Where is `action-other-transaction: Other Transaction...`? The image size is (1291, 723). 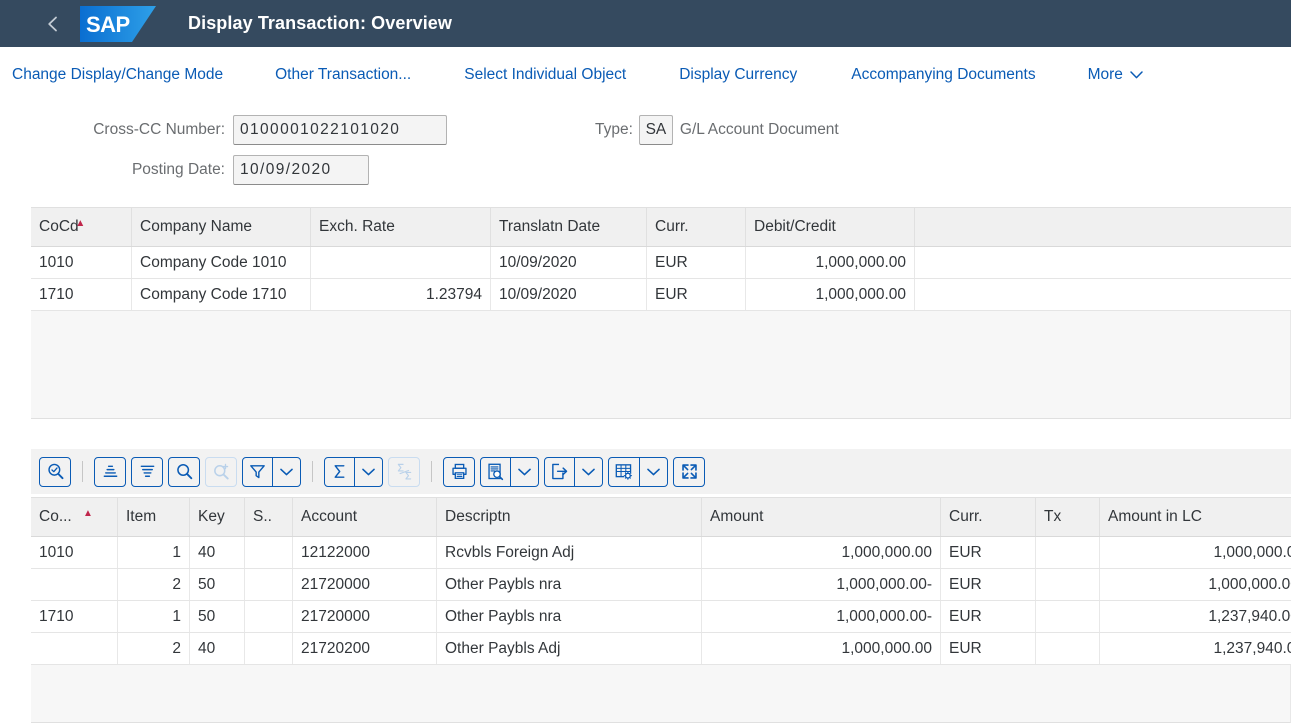
action-other-transaction: Other Transaction... is located at coordinates (343, 75).